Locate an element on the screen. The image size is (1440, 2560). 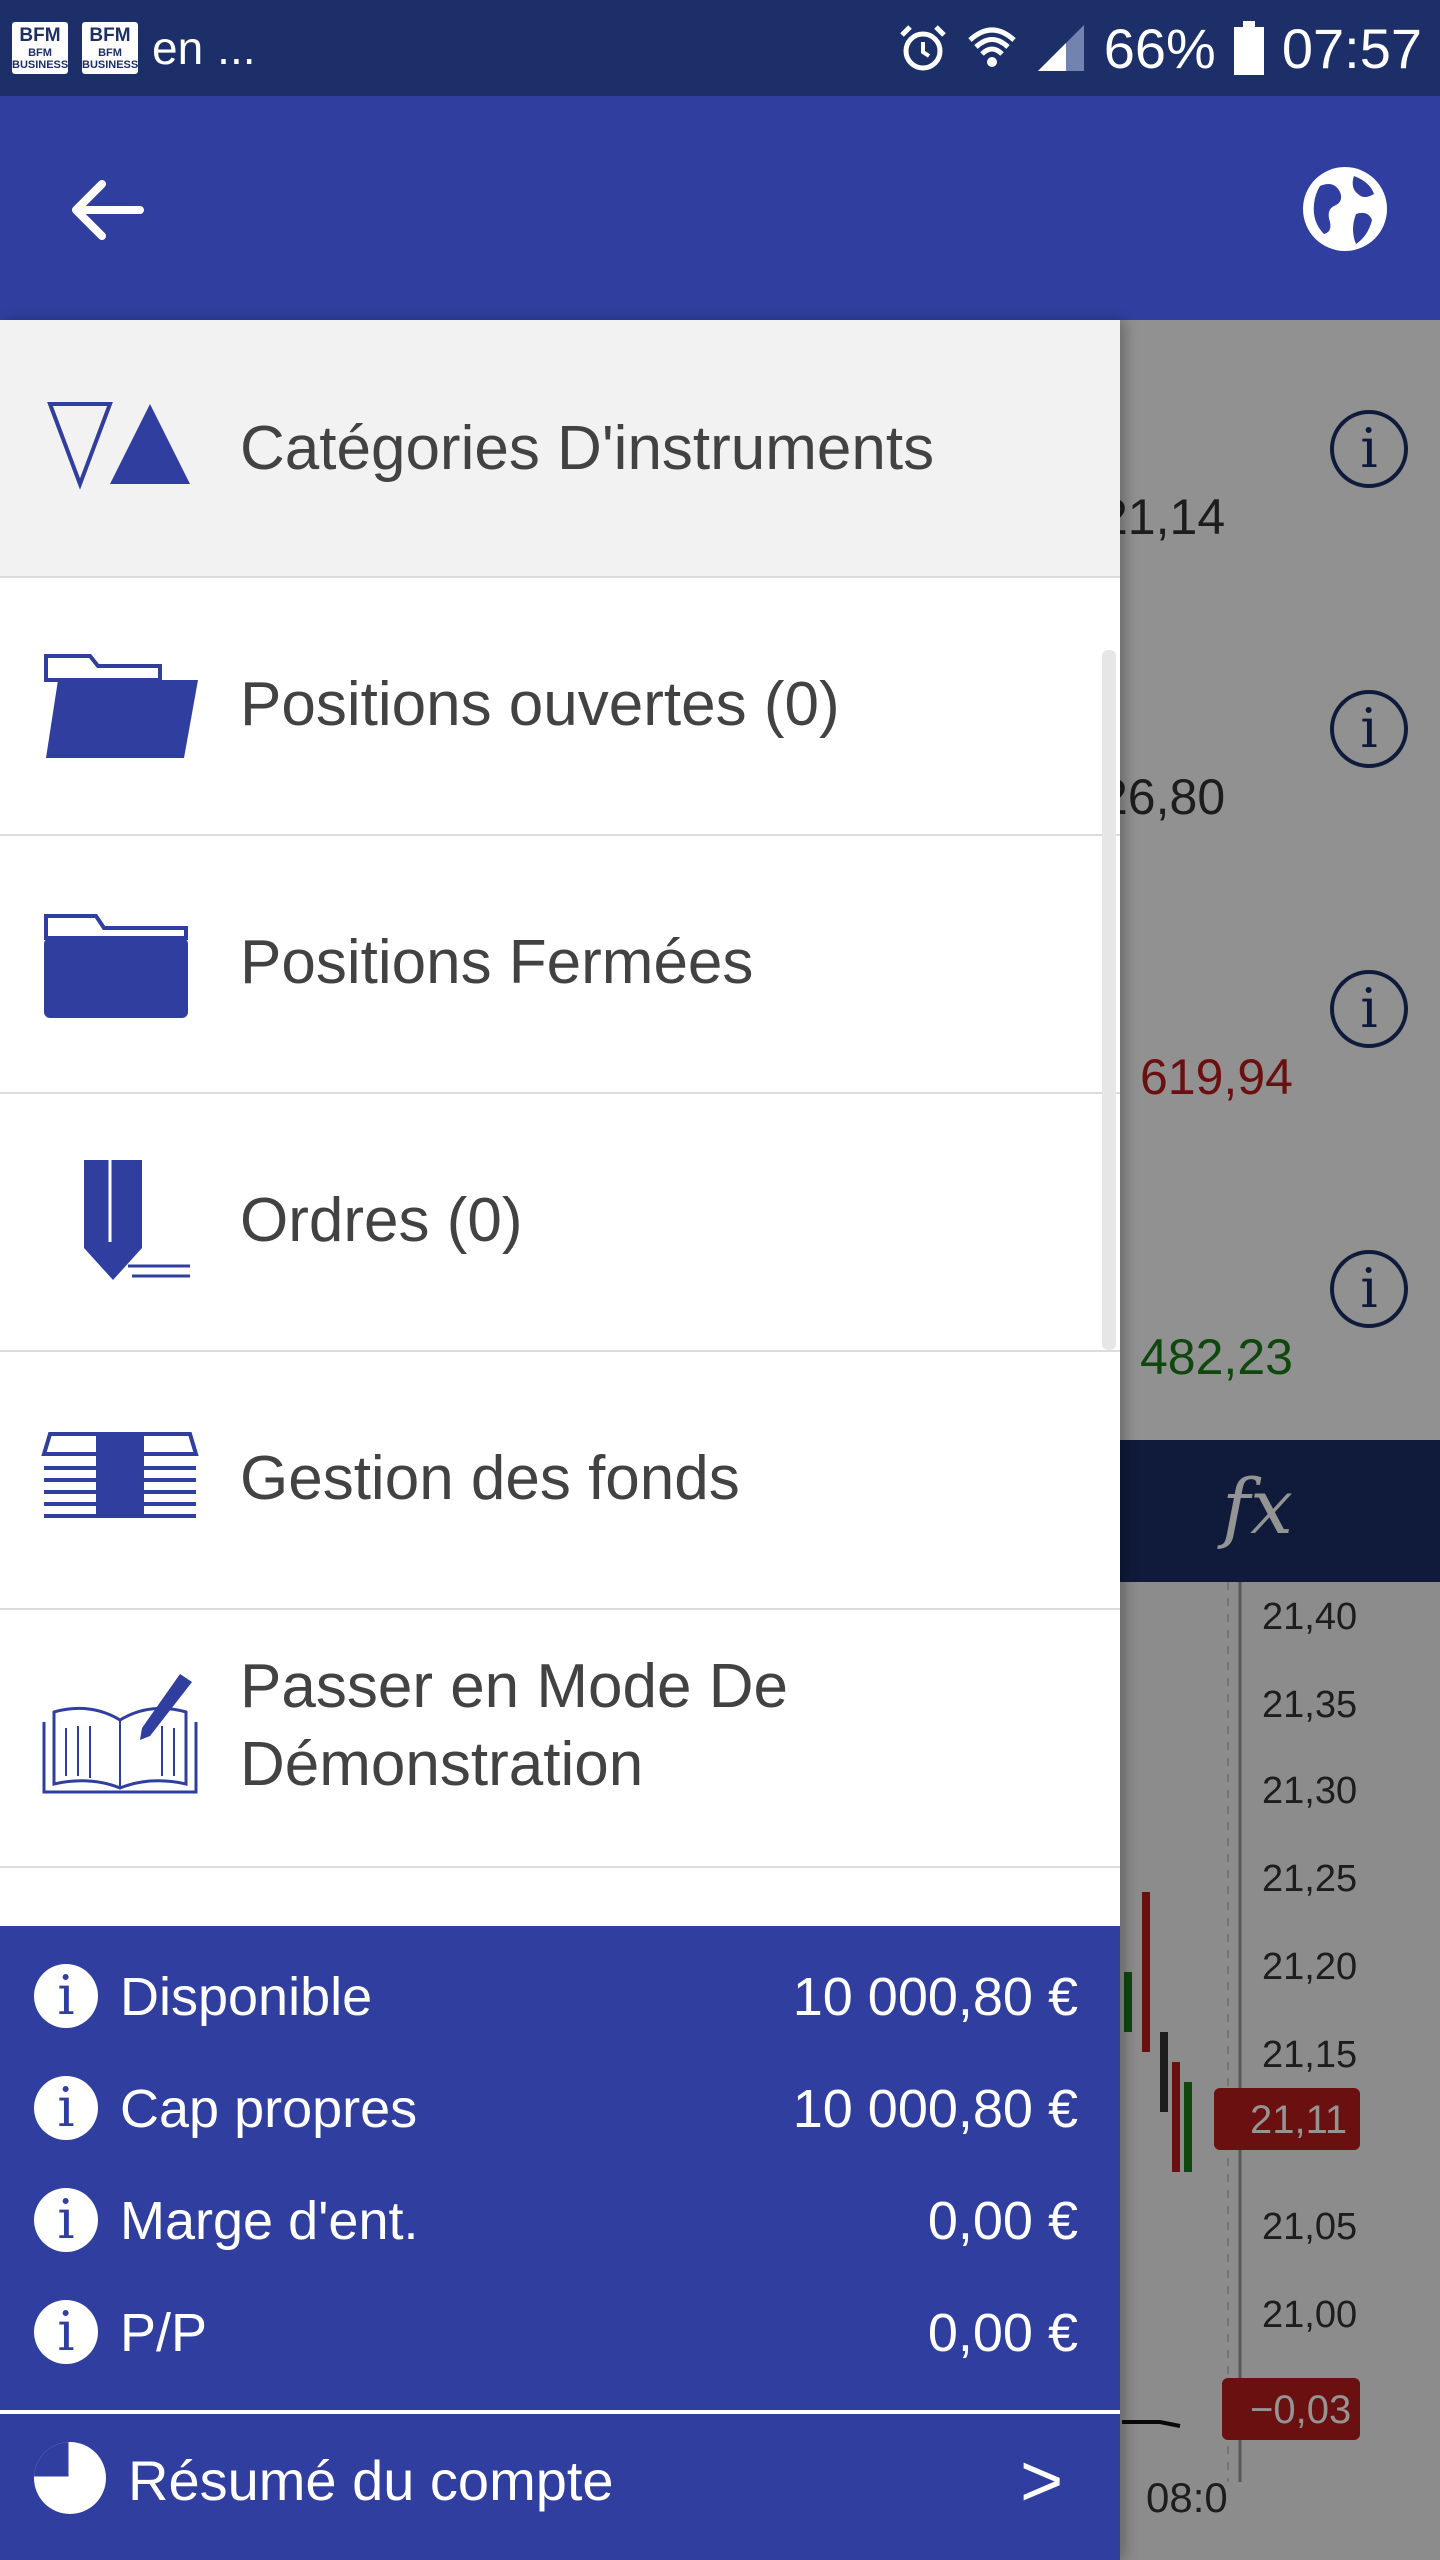
menu-item-funds-management: Gestion des fonds is located at coordinates (560, 1481).